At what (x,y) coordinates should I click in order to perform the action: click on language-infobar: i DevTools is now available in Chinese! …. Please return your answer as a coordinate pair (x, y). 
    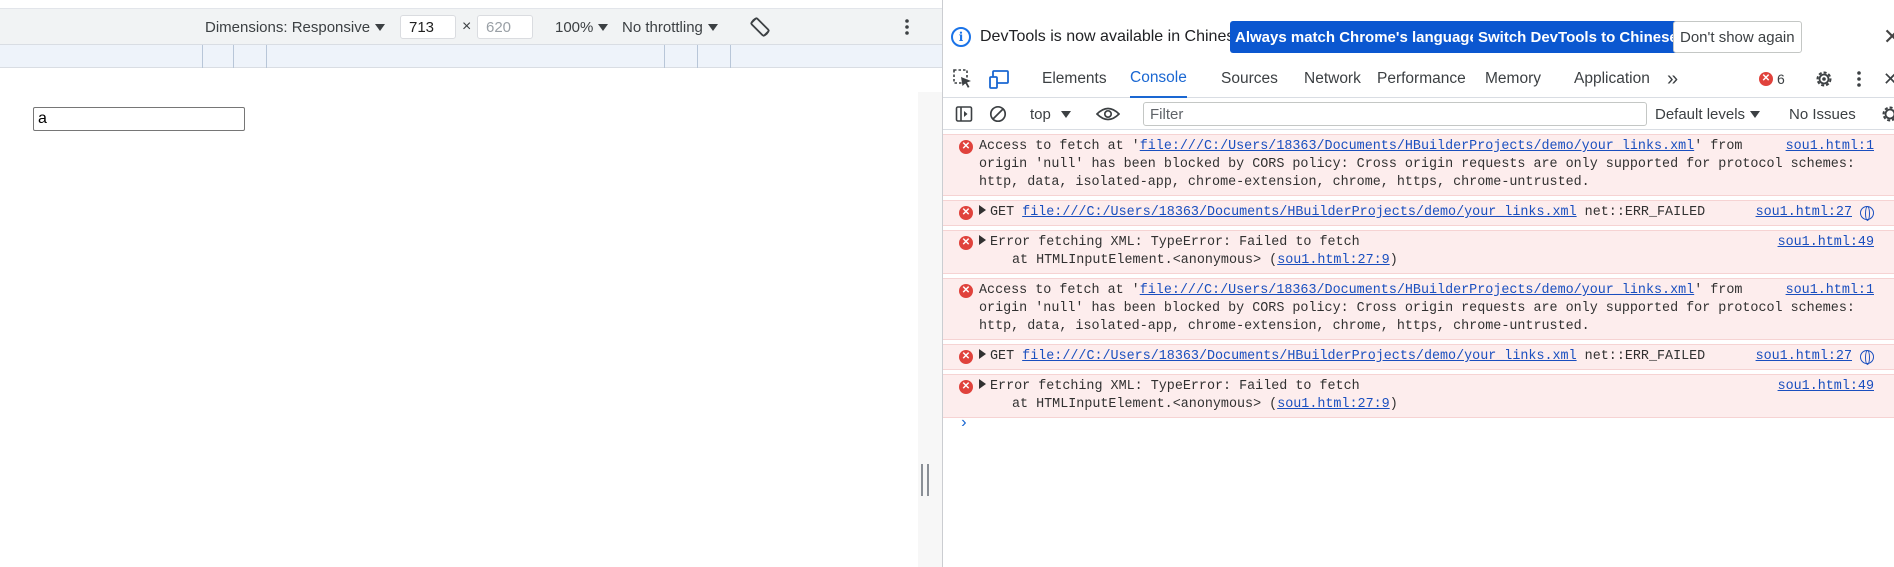
    Looking at the image, I should click on (1418, 37).